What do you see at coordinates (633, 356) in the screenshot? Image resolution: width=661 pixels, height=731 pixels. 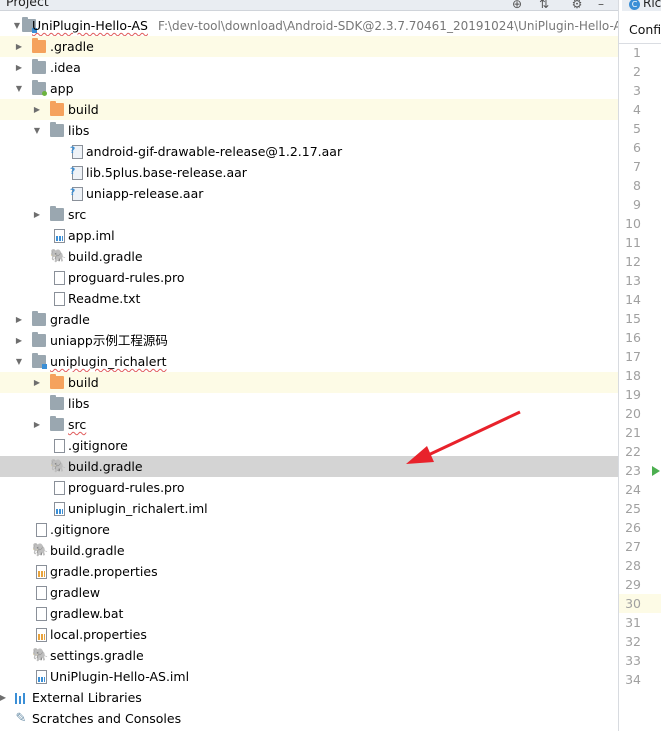 I see `line-number: 17` at bounding box center [633, 356].